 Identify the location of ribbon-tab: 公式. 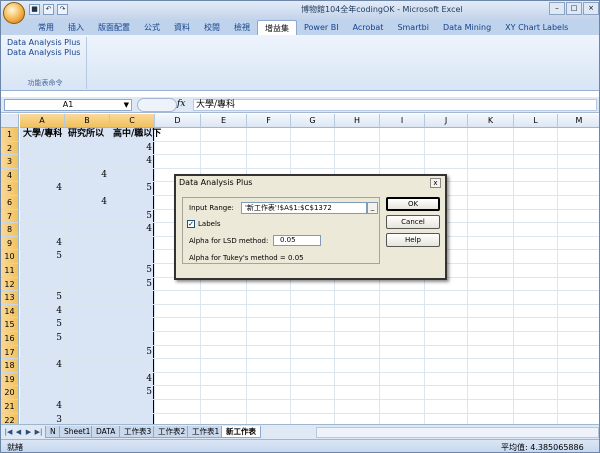
(152, 27).